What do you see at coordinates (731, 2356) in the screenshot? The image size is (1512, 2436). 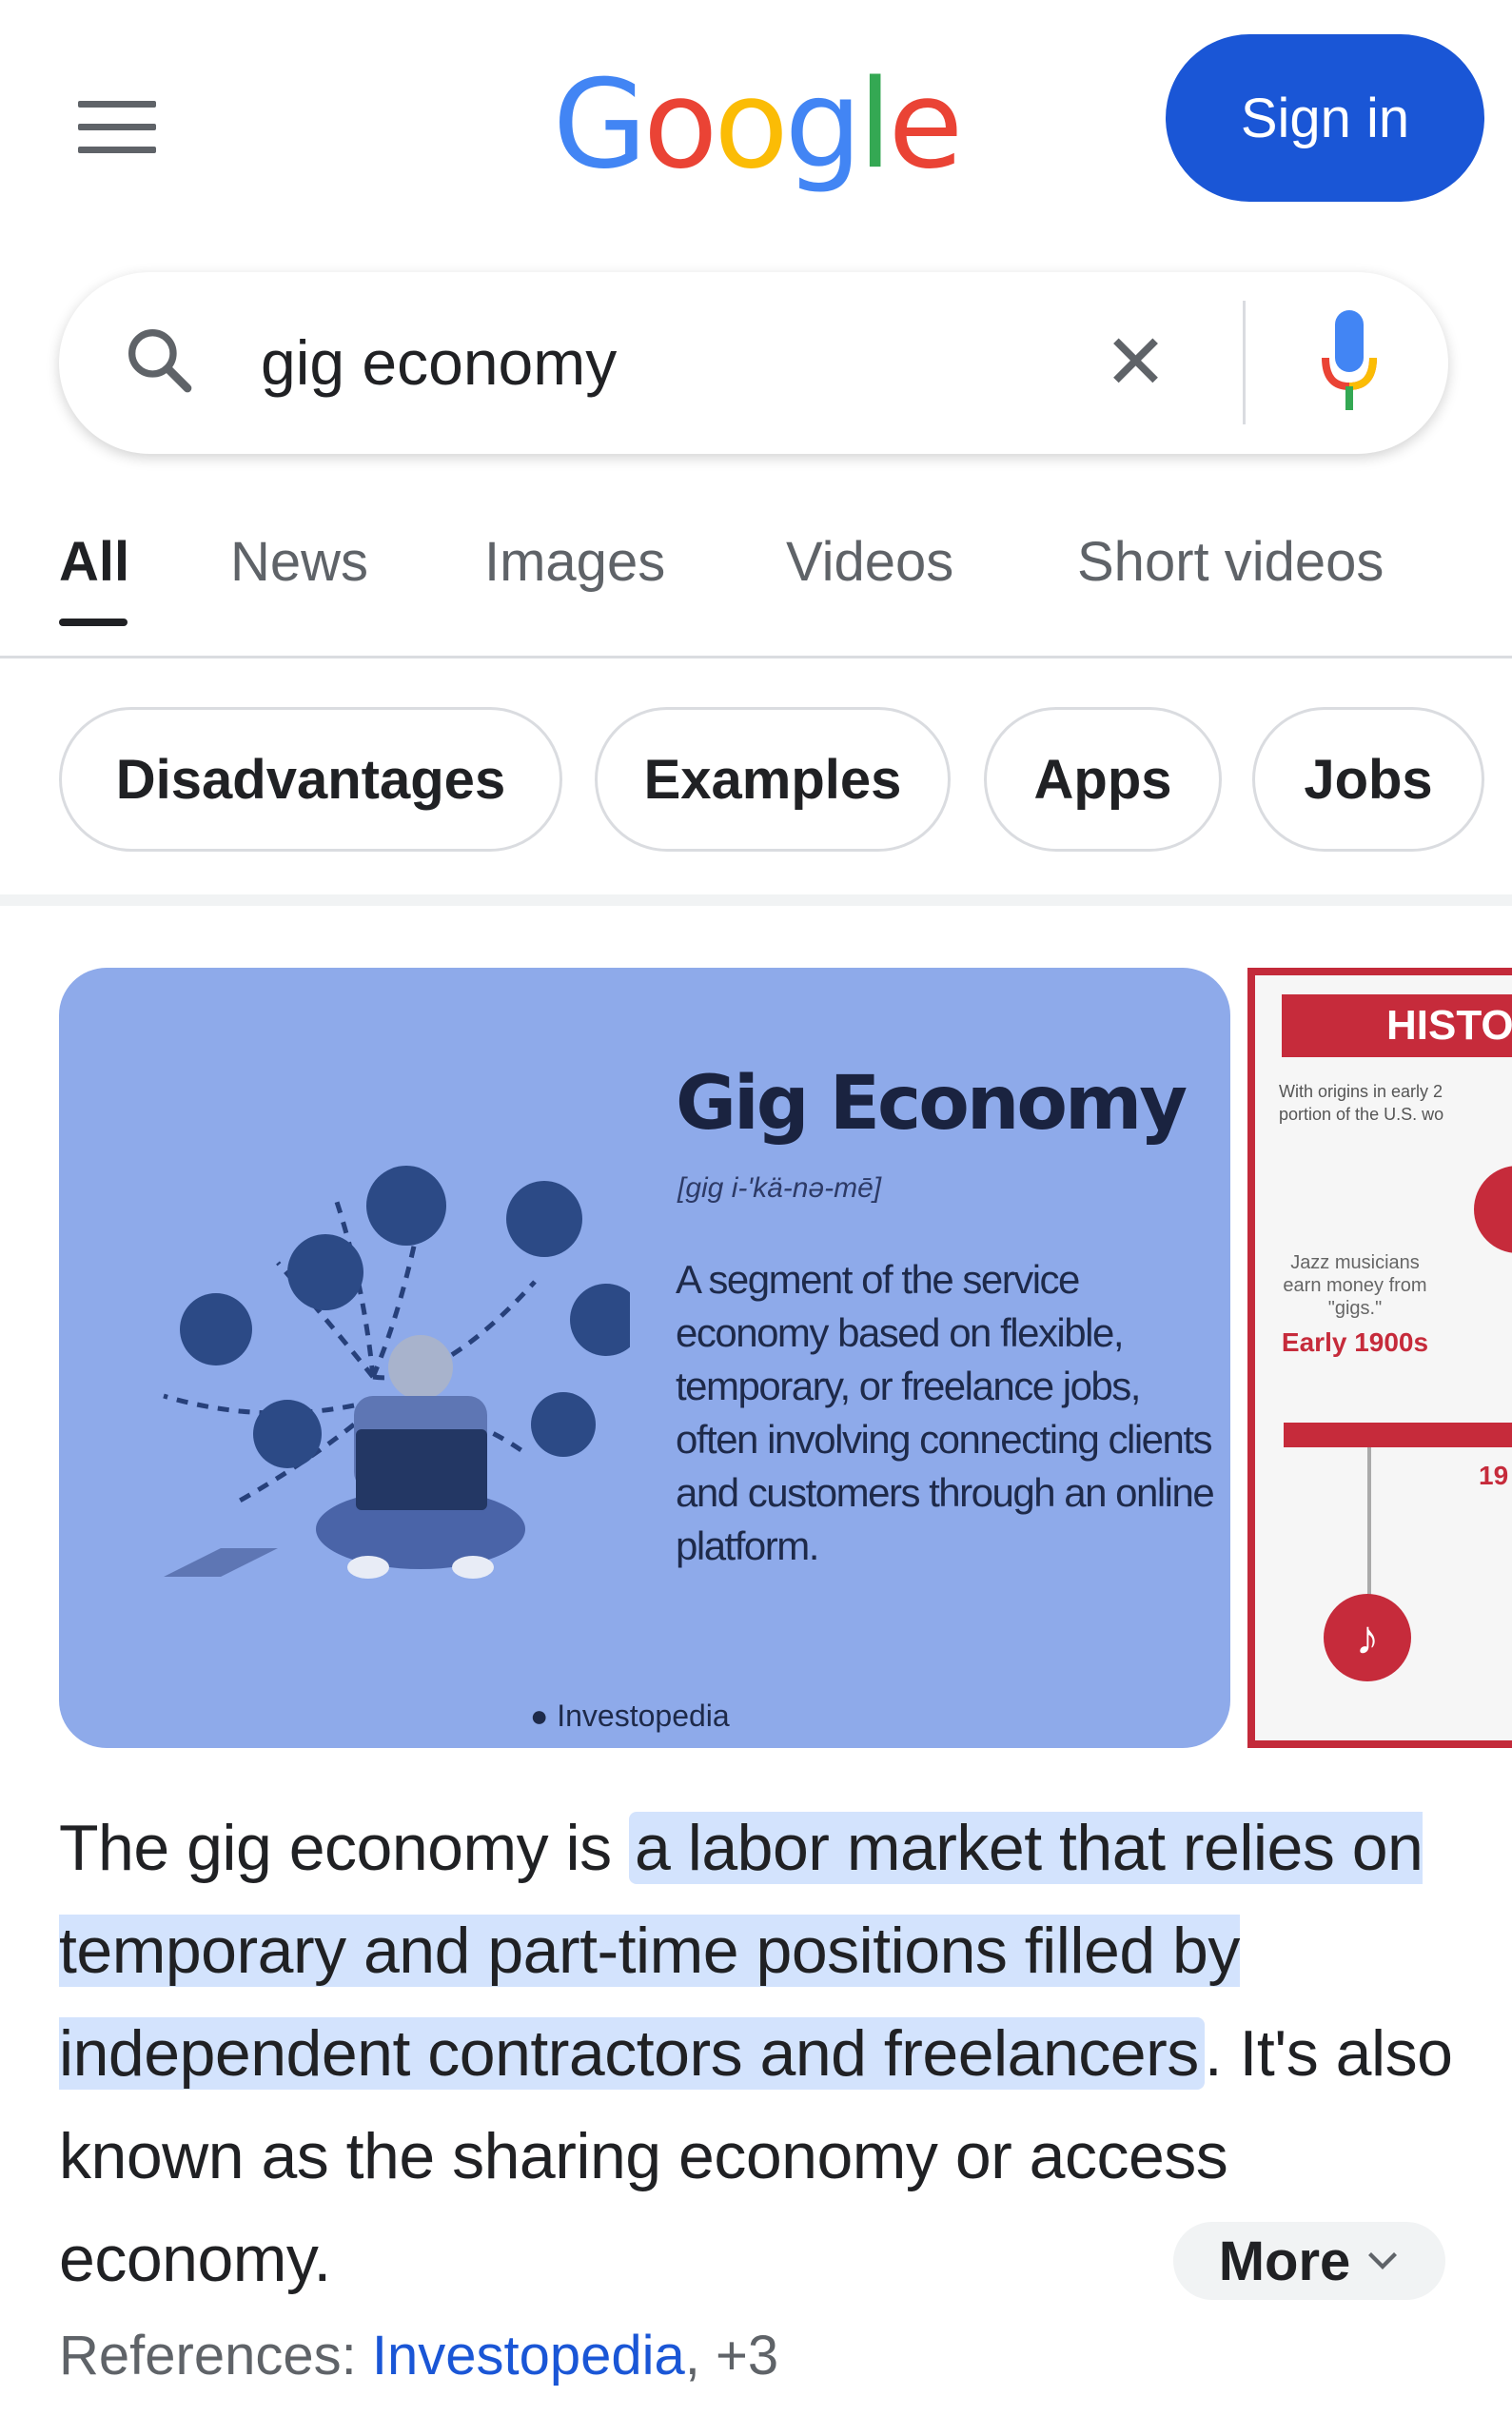 I see `more-references: , +3` at bounding box center [731, 2356].